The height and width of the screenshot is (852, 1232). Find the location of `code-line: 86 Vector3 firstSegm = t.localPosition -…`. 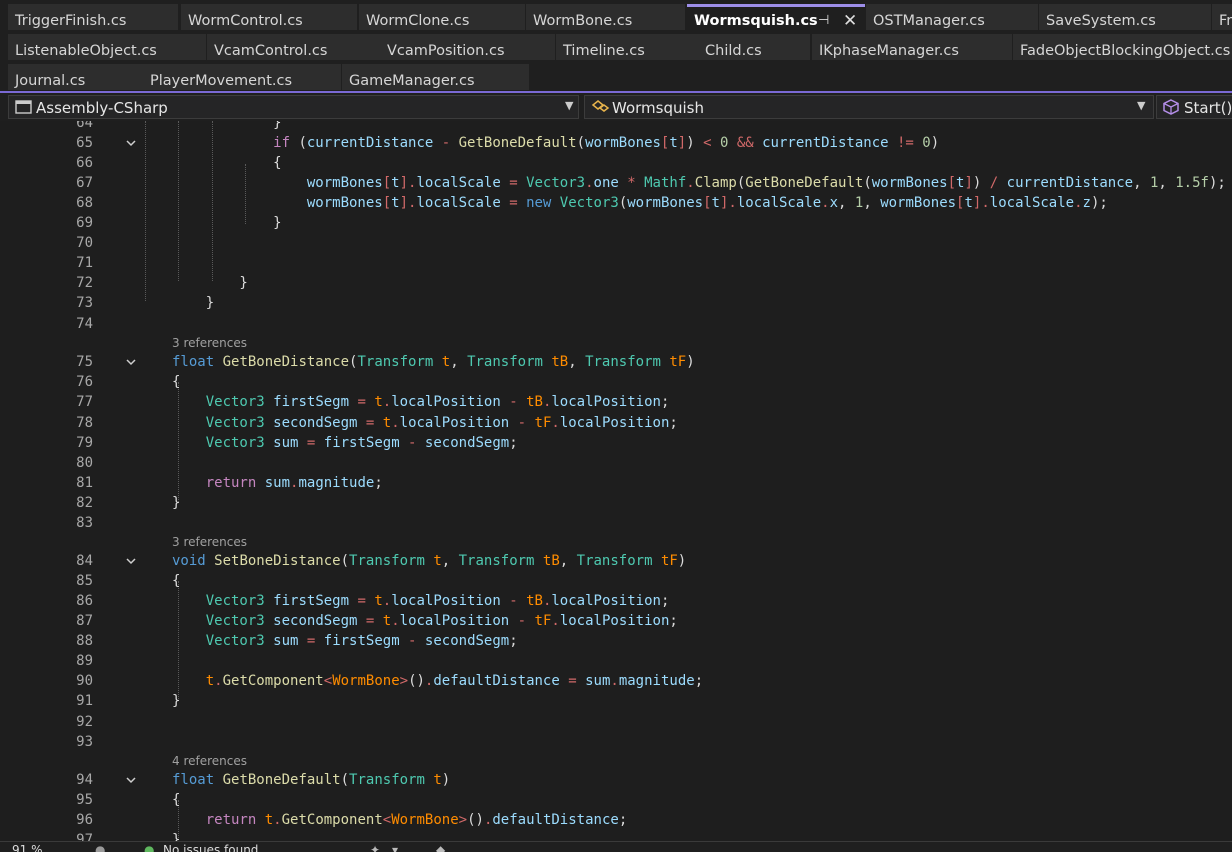

code-line: 86 Vector3 firstSegm = t.localPosition -… is located at coordinates (616, 601).